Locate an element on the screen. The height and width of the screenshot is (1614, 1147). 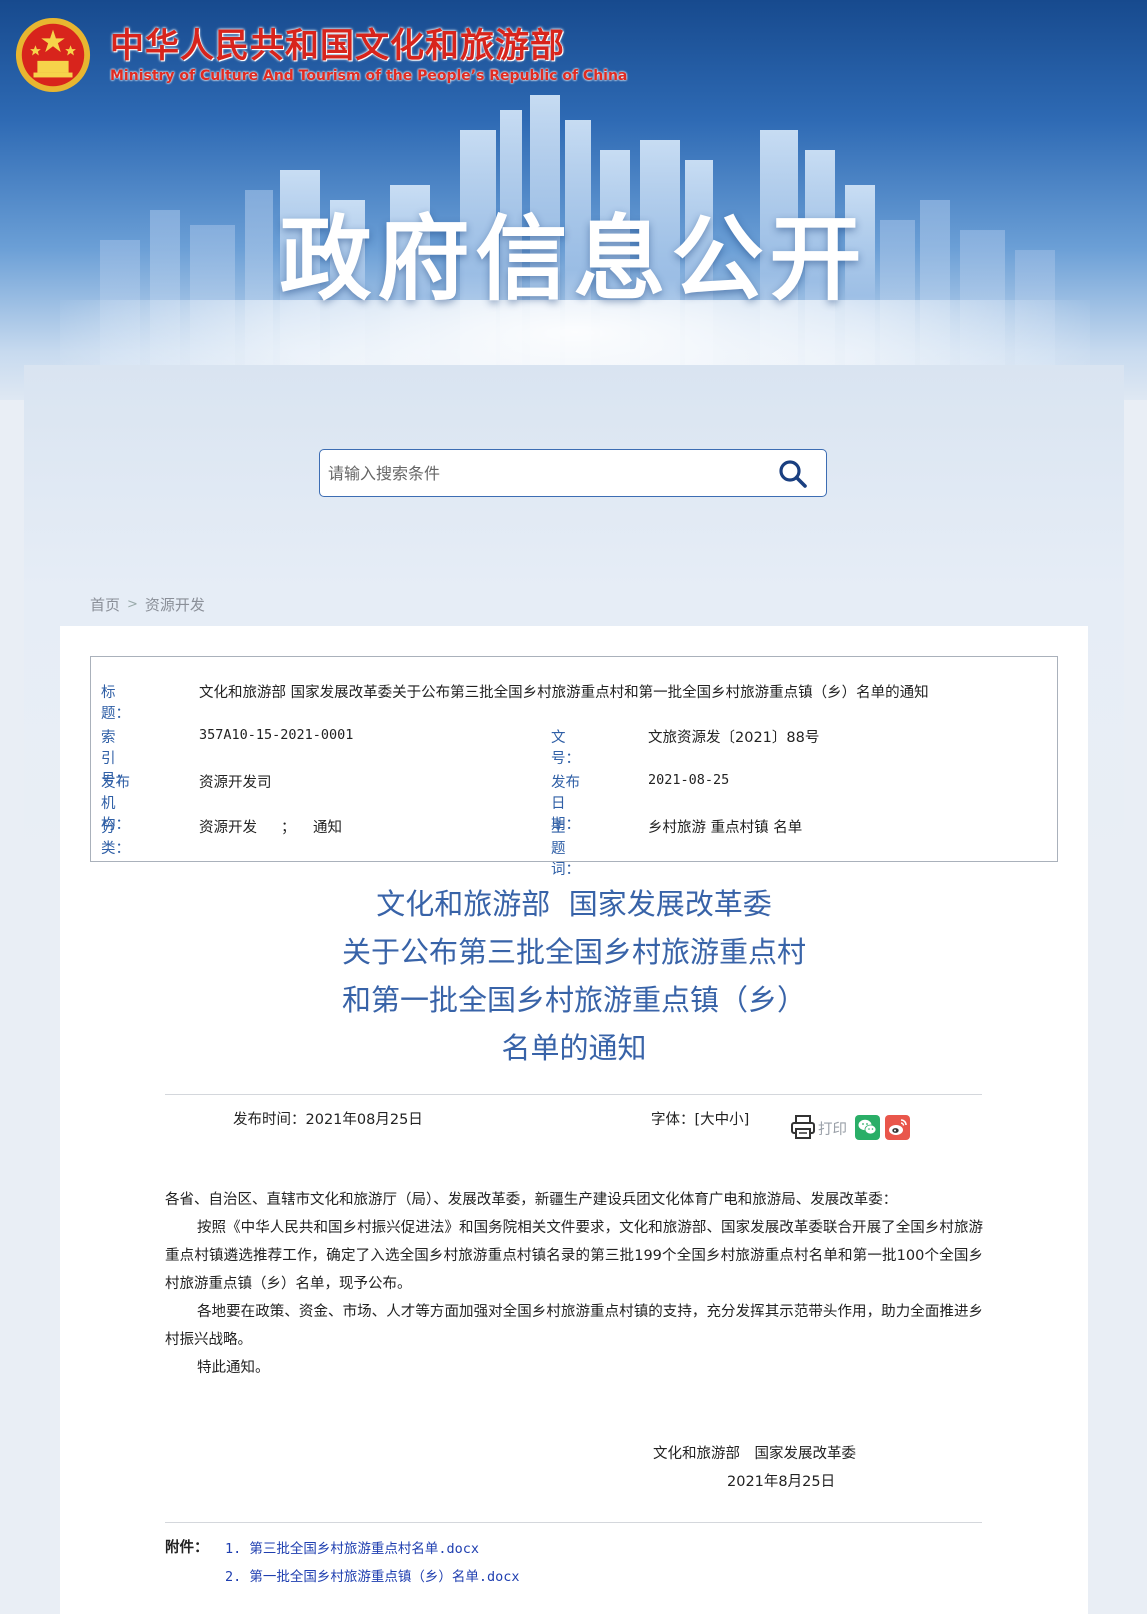
document-title-line-3: 和第一批全国乡村旅游重点镇（乡） is located at coordinates (573, 1000).